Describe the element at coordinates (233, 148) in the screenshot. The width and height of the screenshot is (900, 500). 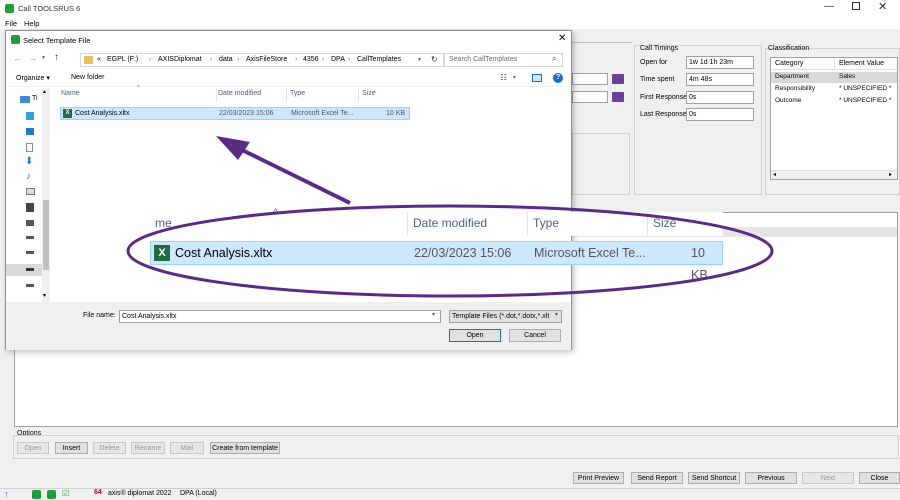
I see `pointer-arrow-head` at that location.